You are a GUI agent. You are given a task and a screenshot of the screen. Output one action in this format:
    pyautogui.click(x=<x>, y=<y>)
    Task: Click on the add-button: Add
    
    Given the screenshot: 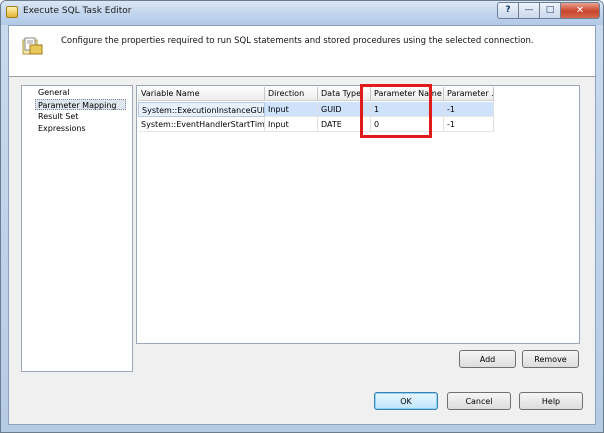 What is the action you would take?
    pyautogui.click(x=487, y=359)
    